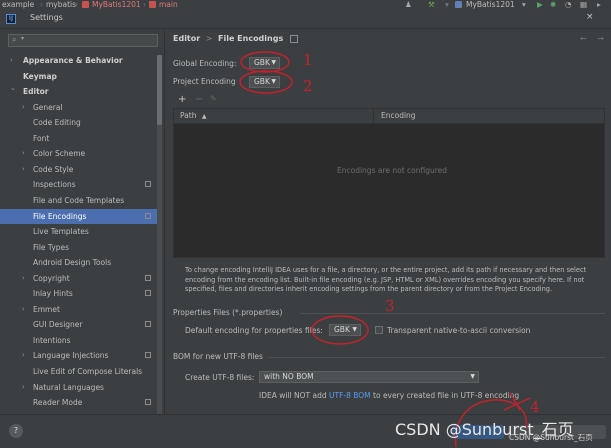 The image size is (611, 448). What do you see at coordinates (390, 306) in the screenshot?
I see `annotation-number-3: 3` at bounding box center [390, 306].